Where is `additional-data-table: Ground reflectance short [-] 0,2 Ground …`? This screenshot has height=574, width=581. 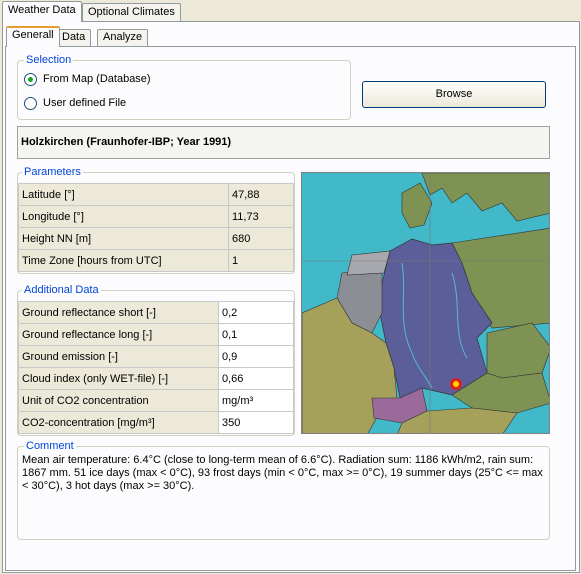
additional-data-table: Ground reflectance short [-] 0,2 Ground … is located at coordinates (156, 367).